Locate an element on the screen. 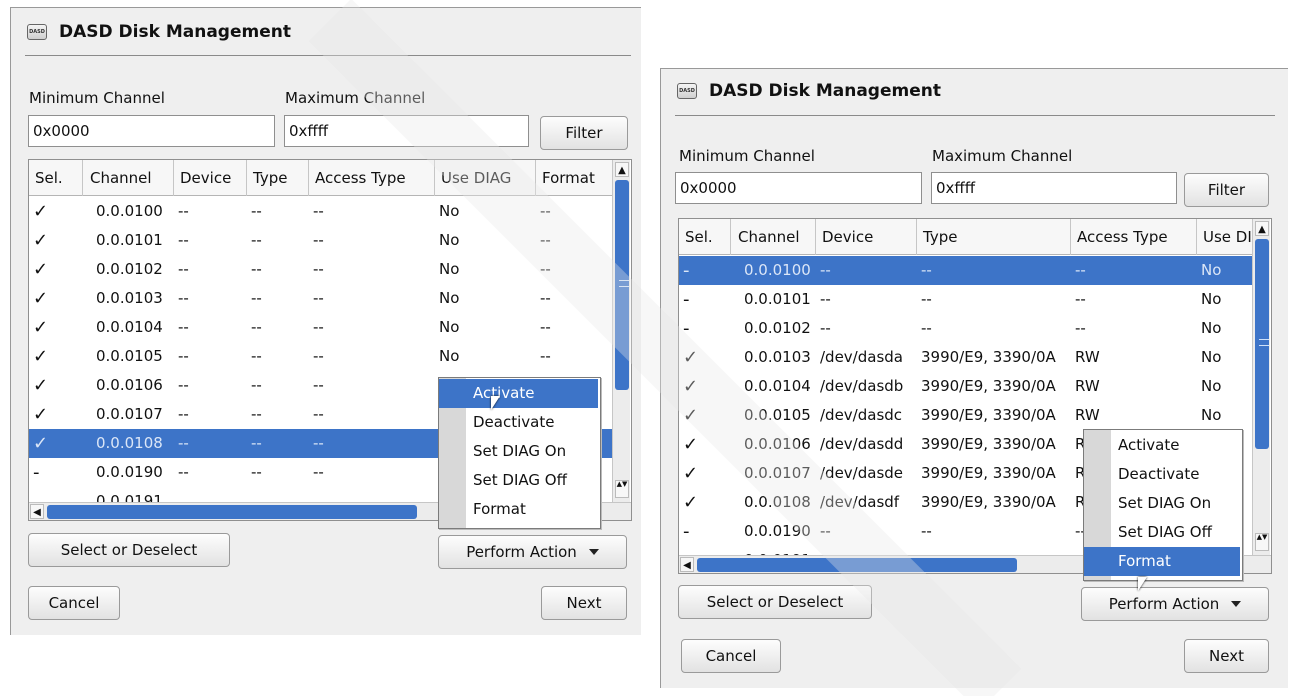  table-cell-sel: - is located at coordinates (686, 328).